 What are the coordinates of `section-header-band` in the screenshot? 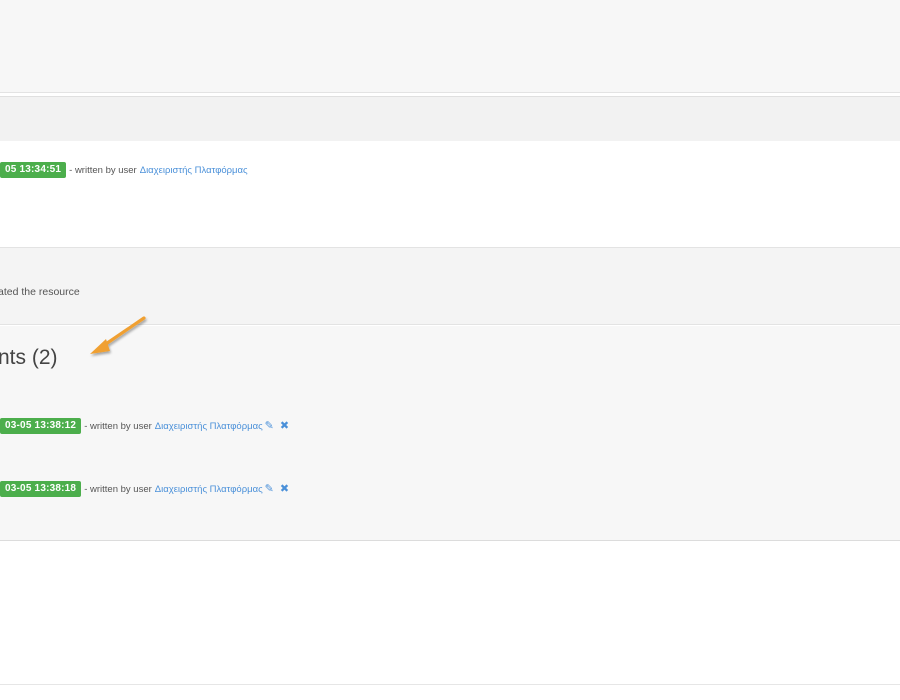 It's located at (450, 119).